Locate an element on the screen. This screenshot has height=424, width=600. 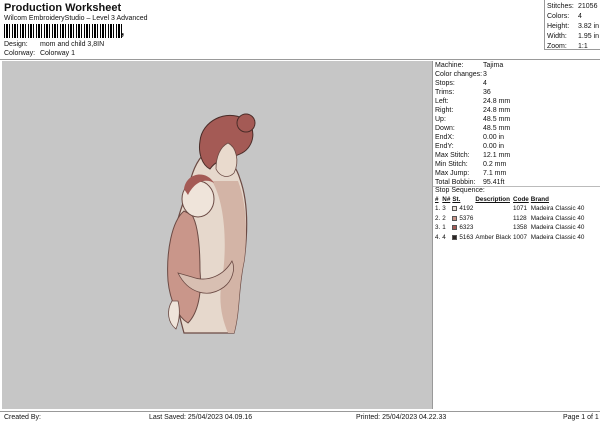
stop-sequence-title: Stop Sequence: is located at coordinates (460, 190).